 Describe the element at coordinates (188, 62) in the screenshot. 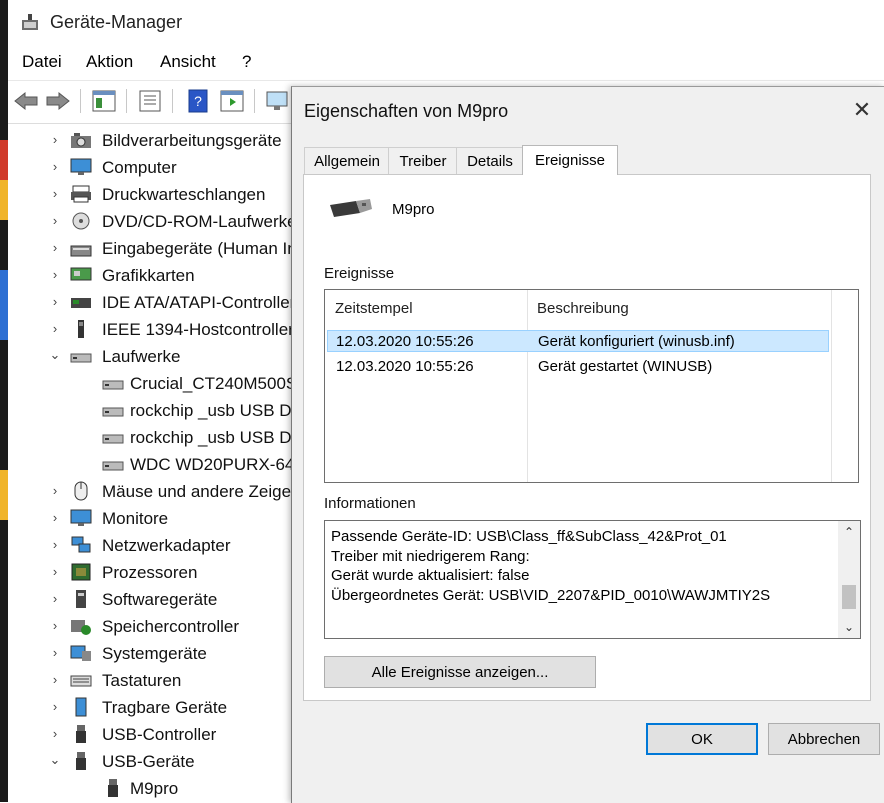

I see `menu-ansicht: Ansicht` at that location.